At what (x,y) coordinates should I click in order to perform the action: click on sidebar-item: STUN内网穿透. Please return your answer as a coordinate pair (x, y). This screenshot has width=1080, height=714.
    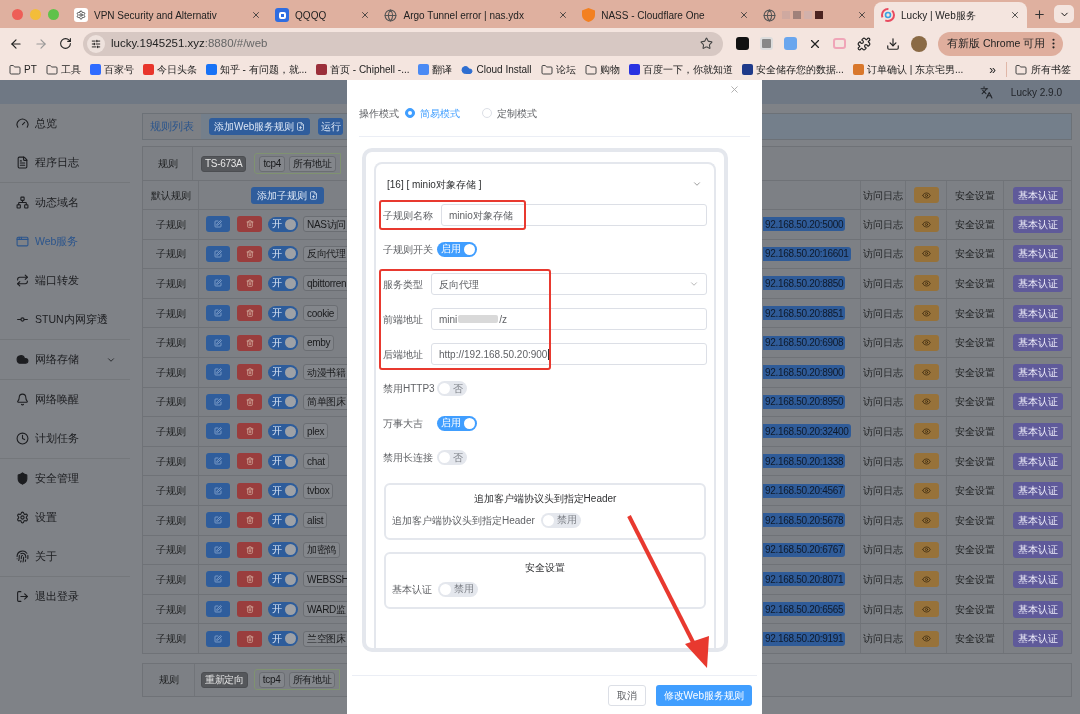
    Looking at the image, I should click on (65, 319).